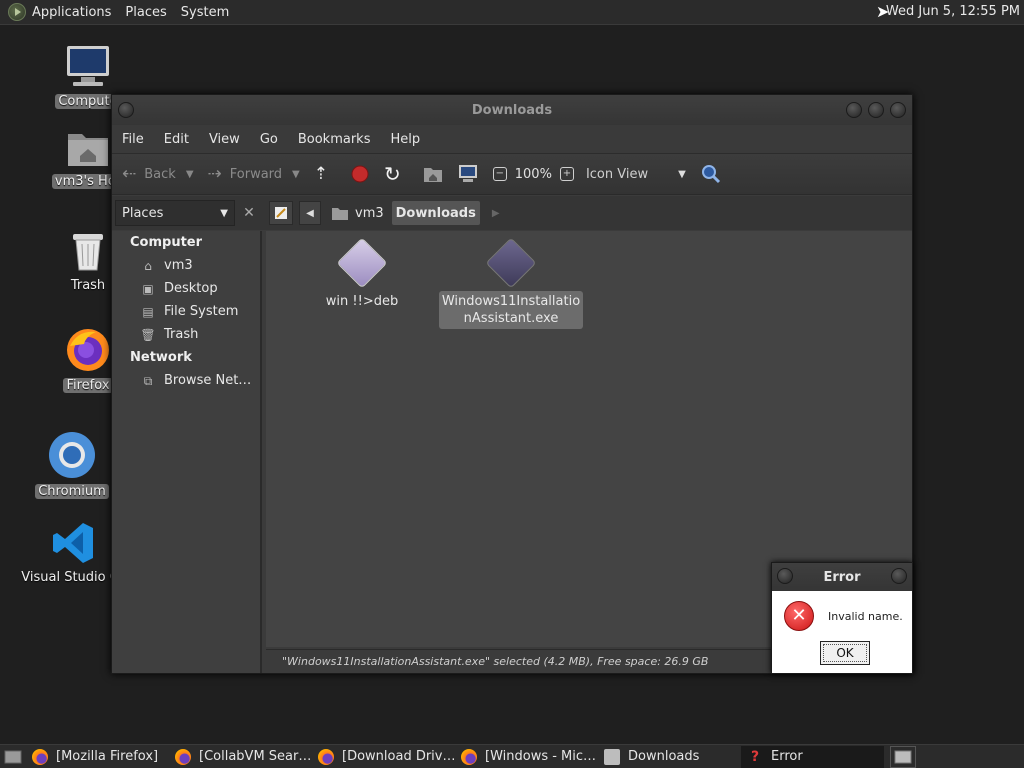 The width and height of the screenshot is (1024, 768). Describe the element at coordinates (148, 334) in the screenshot. I see `trash-icon: 🗑` at that location.